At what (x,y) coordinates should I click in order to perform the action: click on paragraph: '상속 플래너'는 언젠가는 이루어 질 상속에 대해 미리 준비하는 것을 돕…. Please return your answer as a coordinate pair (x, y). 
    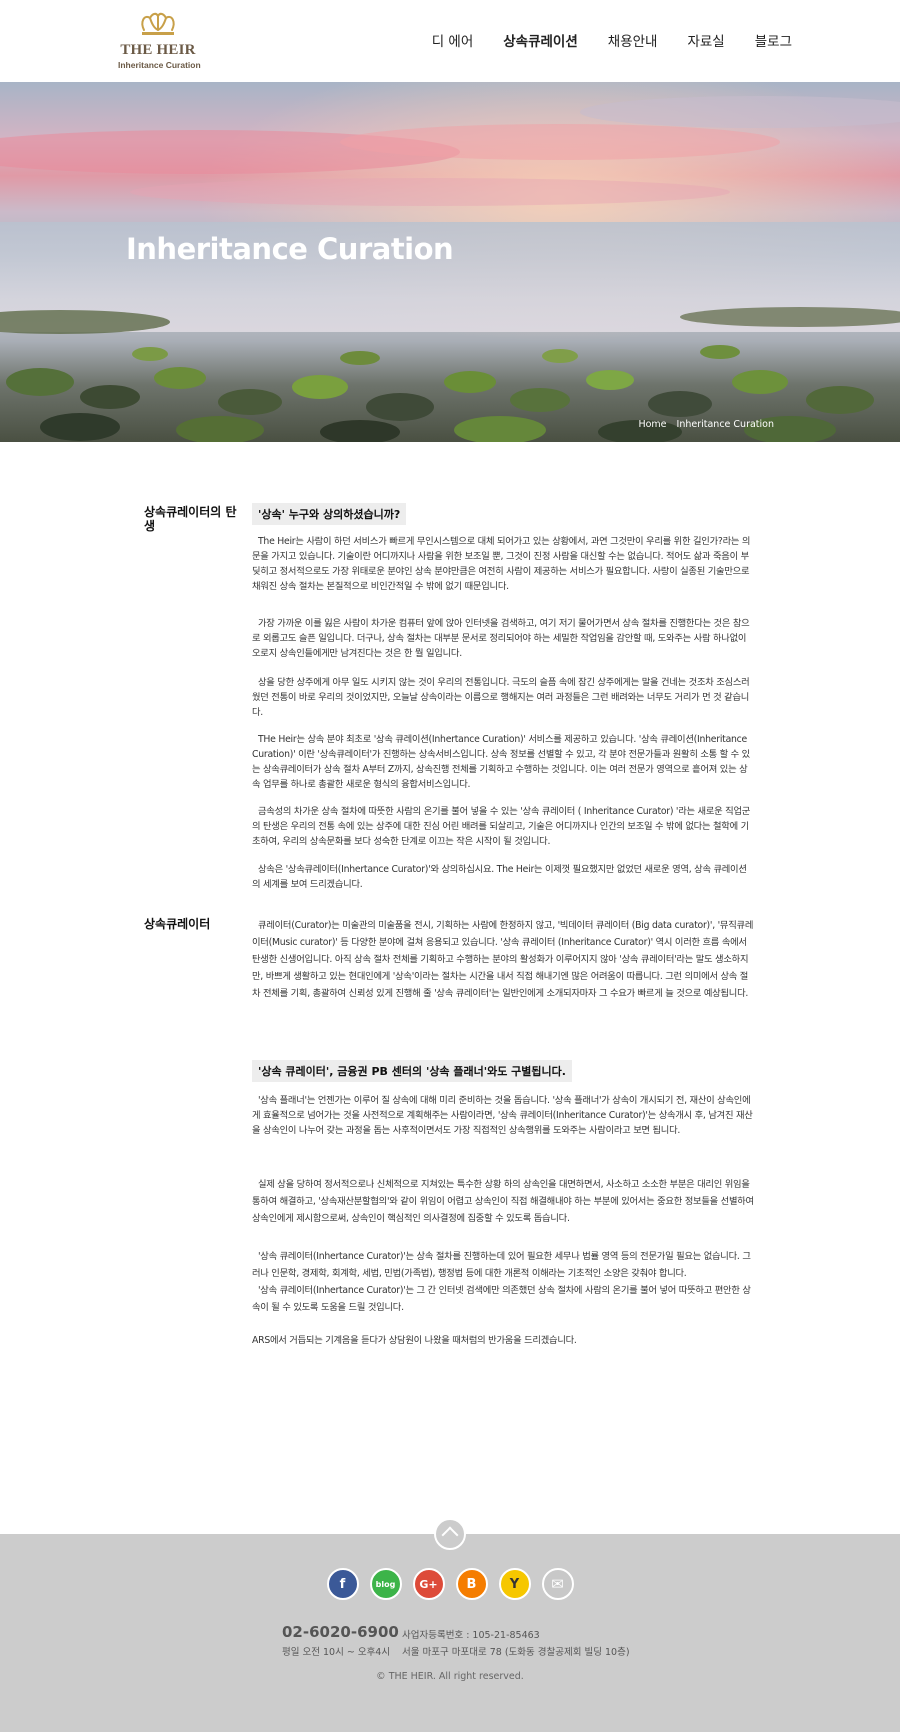
    Looking at the image, I should click on (502, 1115).